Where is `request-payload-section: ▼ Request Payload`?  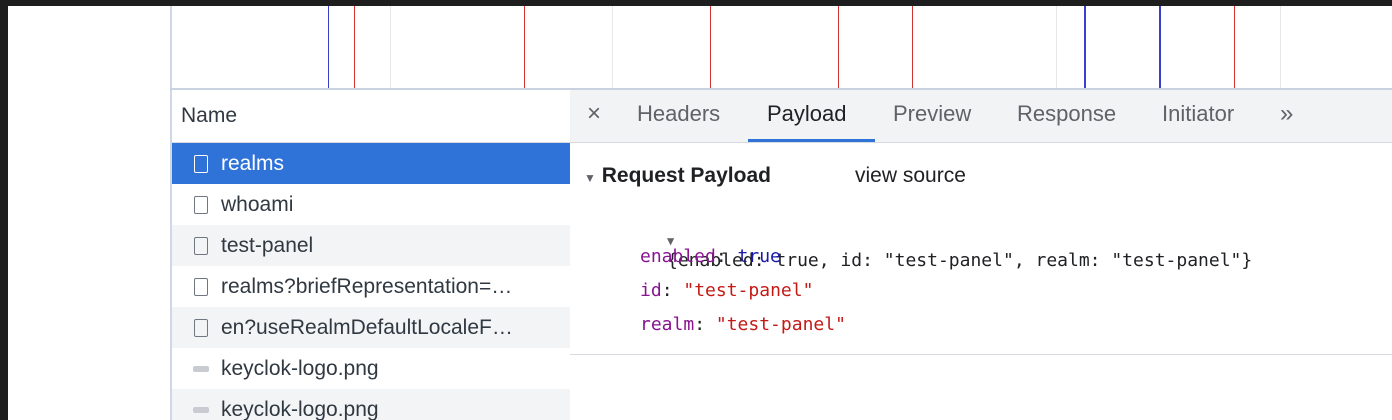 request-payload-section: ▼ Request Payload is located at coordinates (677, 176).